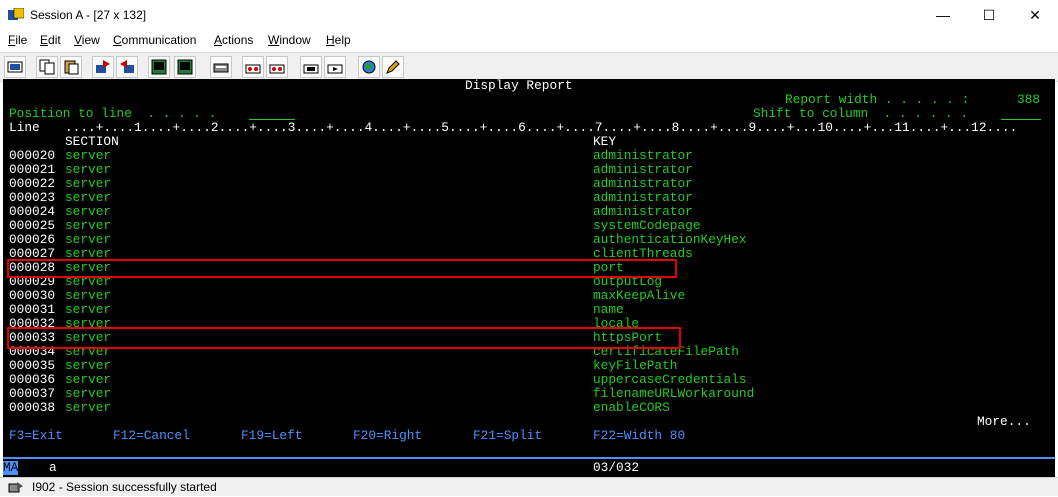 Image resolution: width=1058 pixels, height=497 pixels. What do you see at coordinates (151, 436) in the screenshot?
I see `fkey-cancel: F12=Cancel` at bounding box center [151, 436].